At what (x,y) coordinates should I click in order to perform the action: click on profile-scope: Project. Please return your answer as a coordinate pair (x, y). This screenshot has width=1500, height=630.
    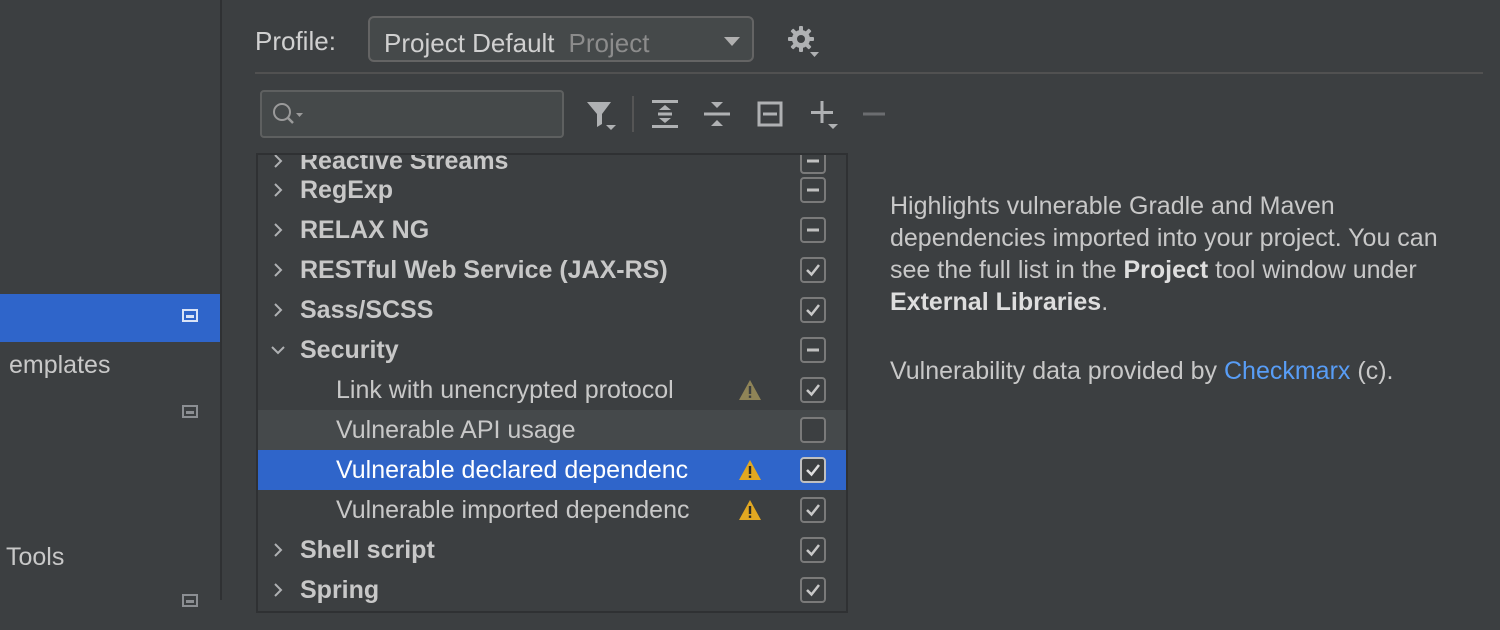
    Looking at the image, I should click on (609, 43).